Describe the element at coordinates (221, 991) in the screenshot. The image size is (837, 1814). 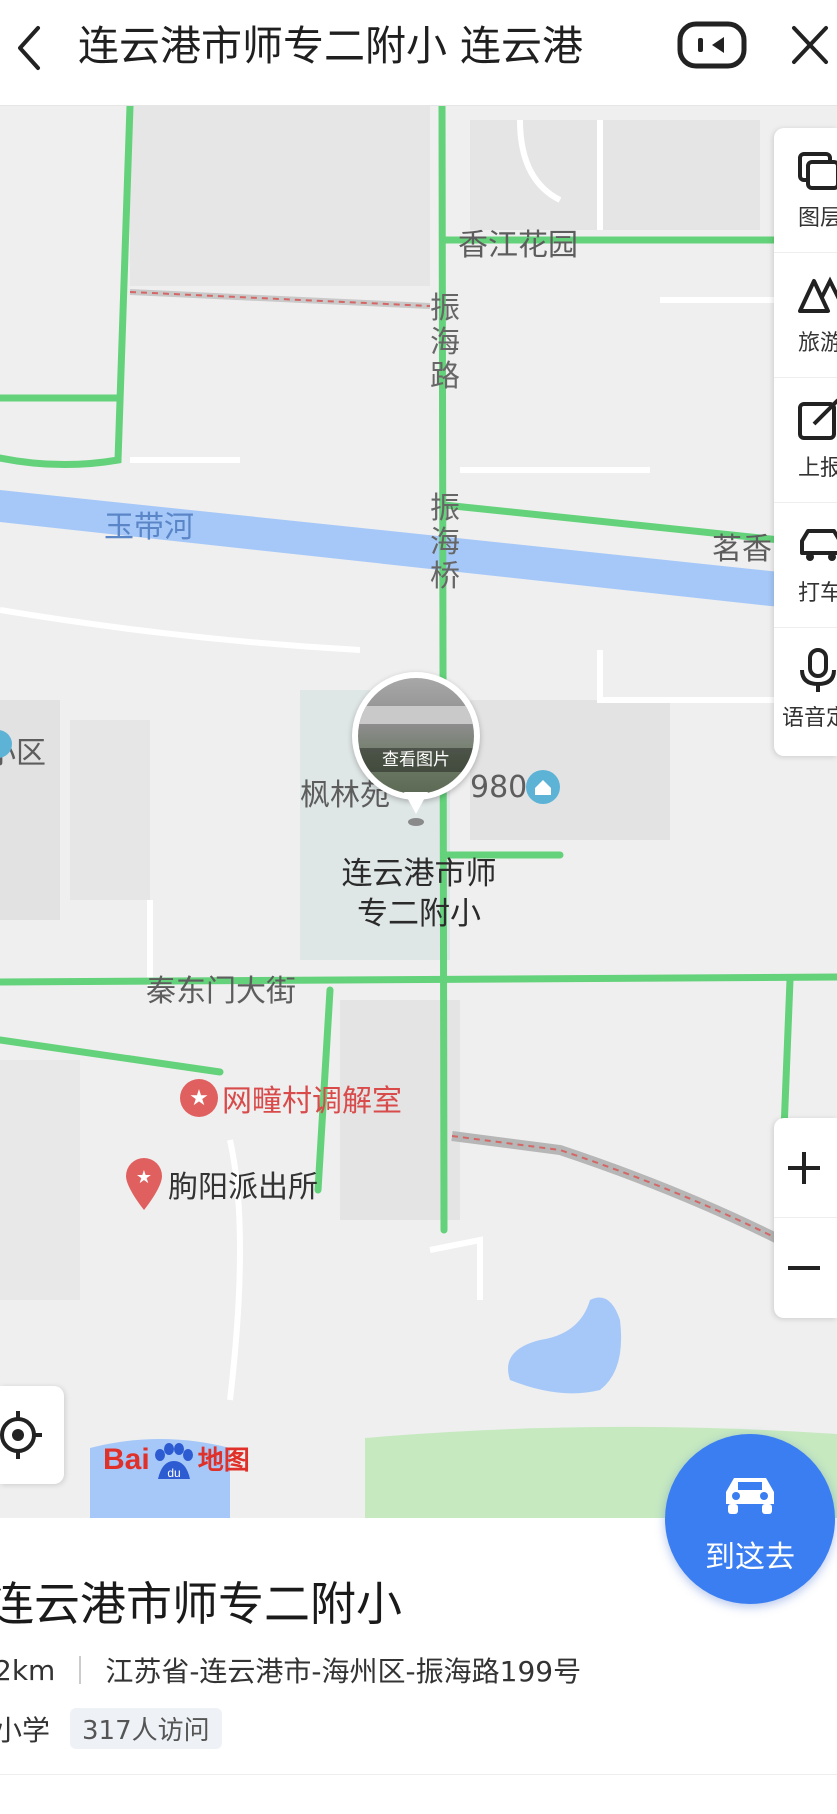
I see `label-qindongmen-street: 秦东门大街` at that location.